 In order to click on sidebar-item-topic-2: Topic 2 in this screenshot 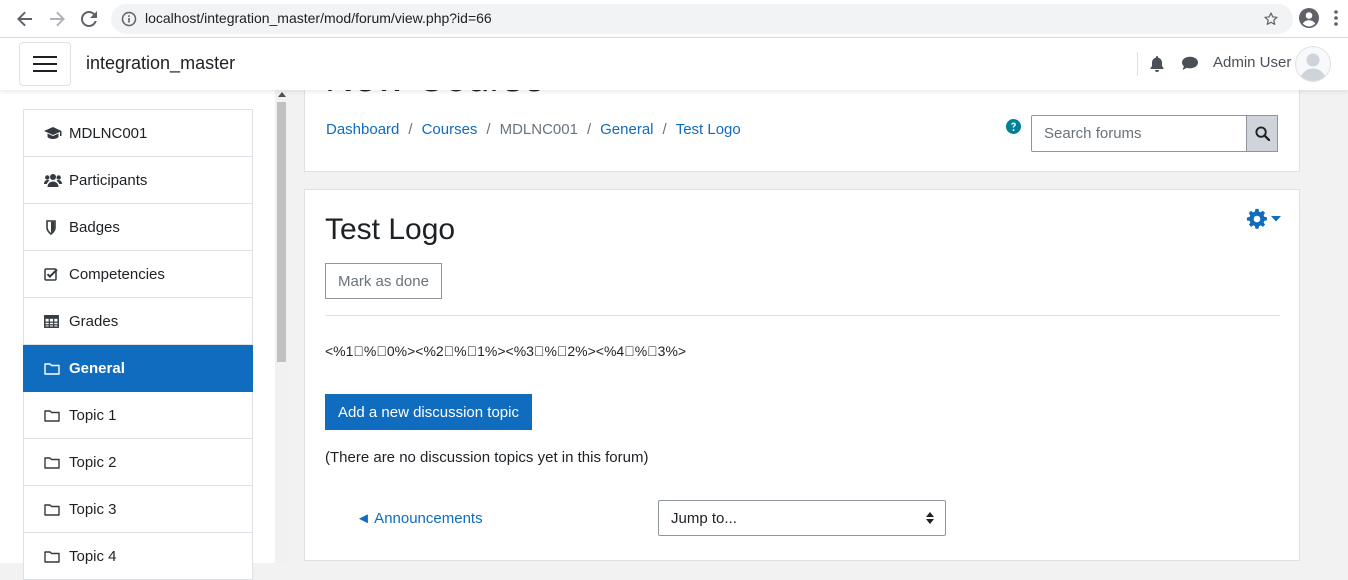, I will do `click(138, 462)`.